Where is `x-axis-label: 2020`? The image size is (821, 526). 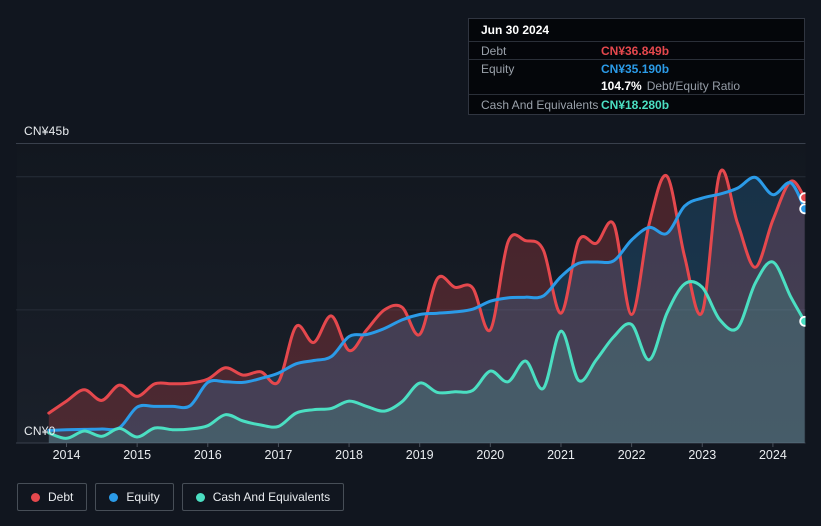
x-axis-label: 2020 is located at coordinates (490, 455).